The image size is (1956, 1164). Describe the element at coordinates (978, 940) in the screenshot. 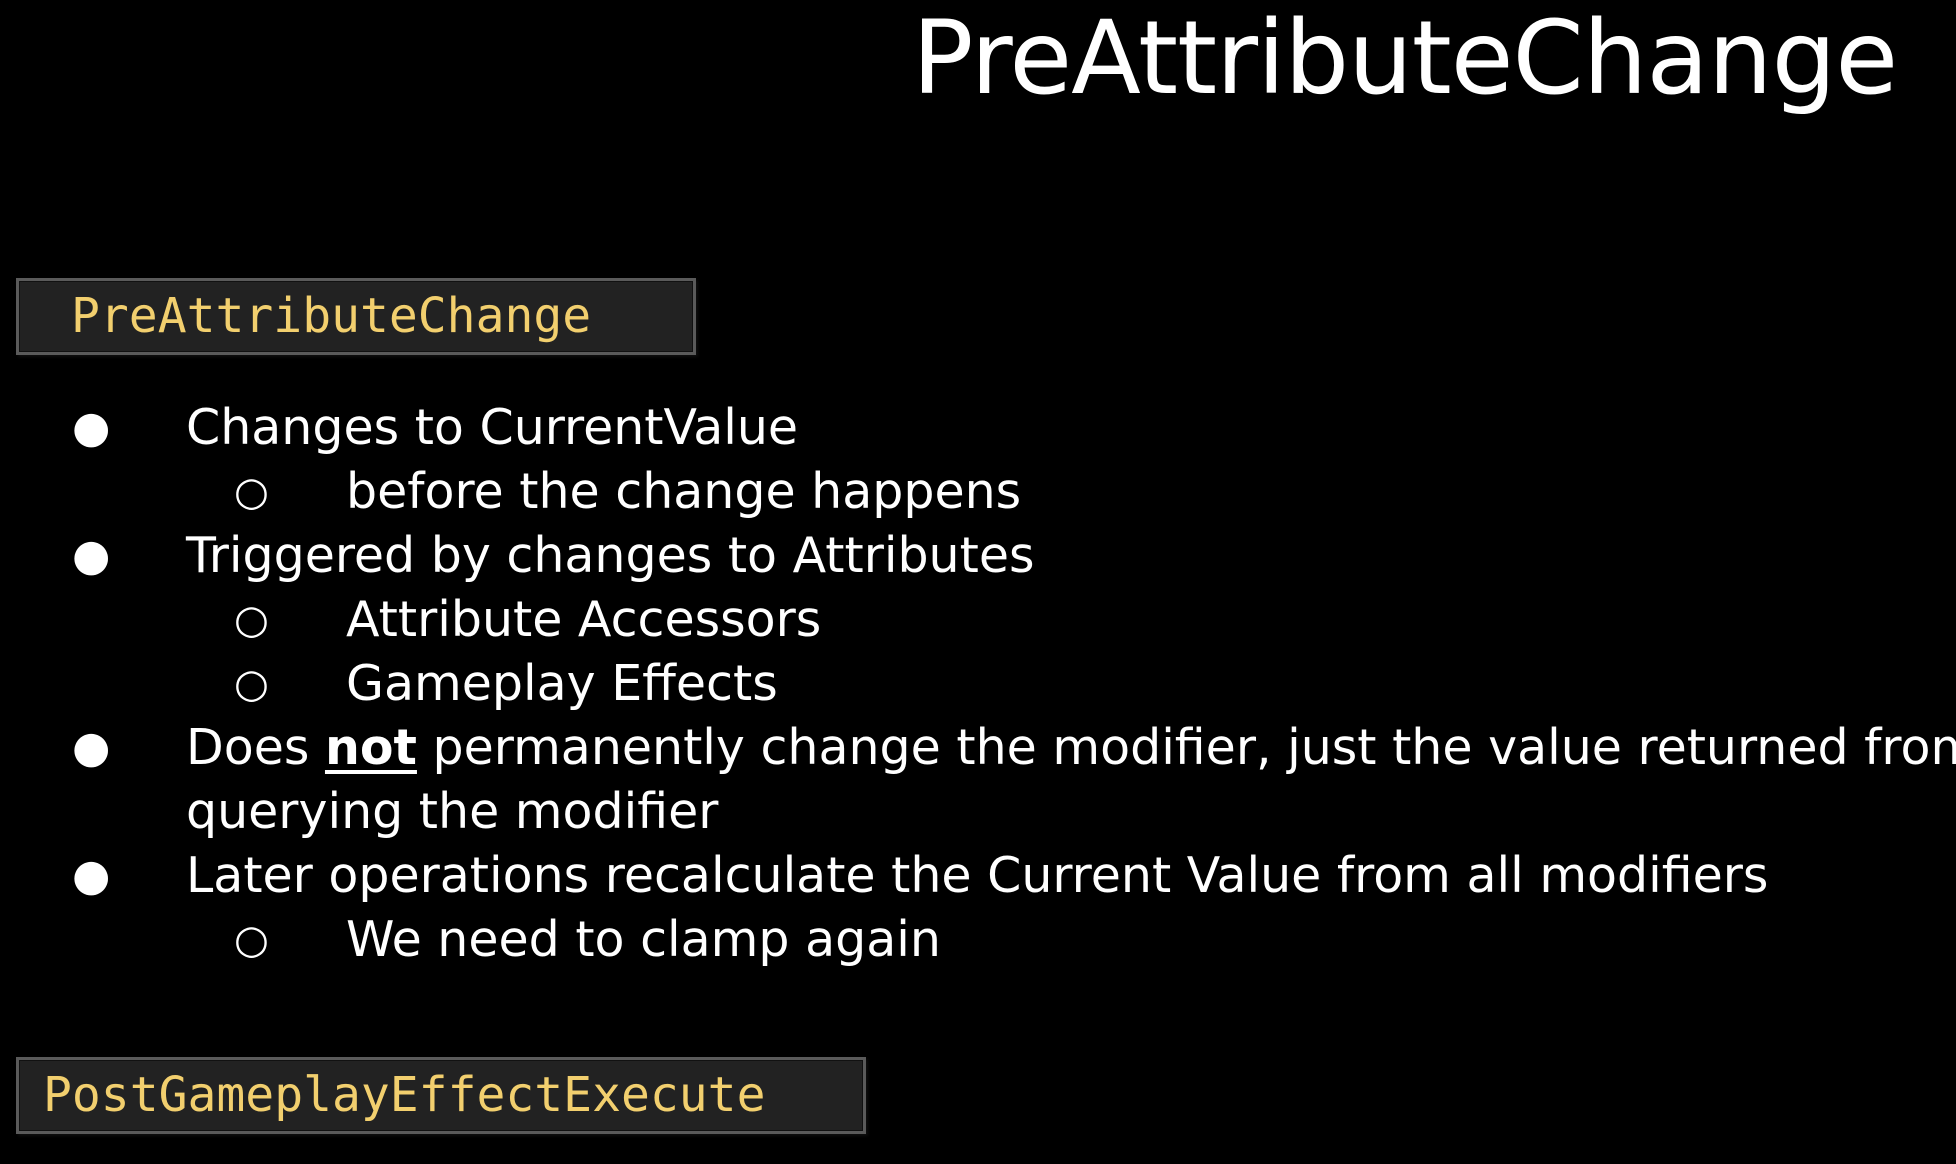

I see `sub-bullet-item: ○ We need to clamp again` at that location.